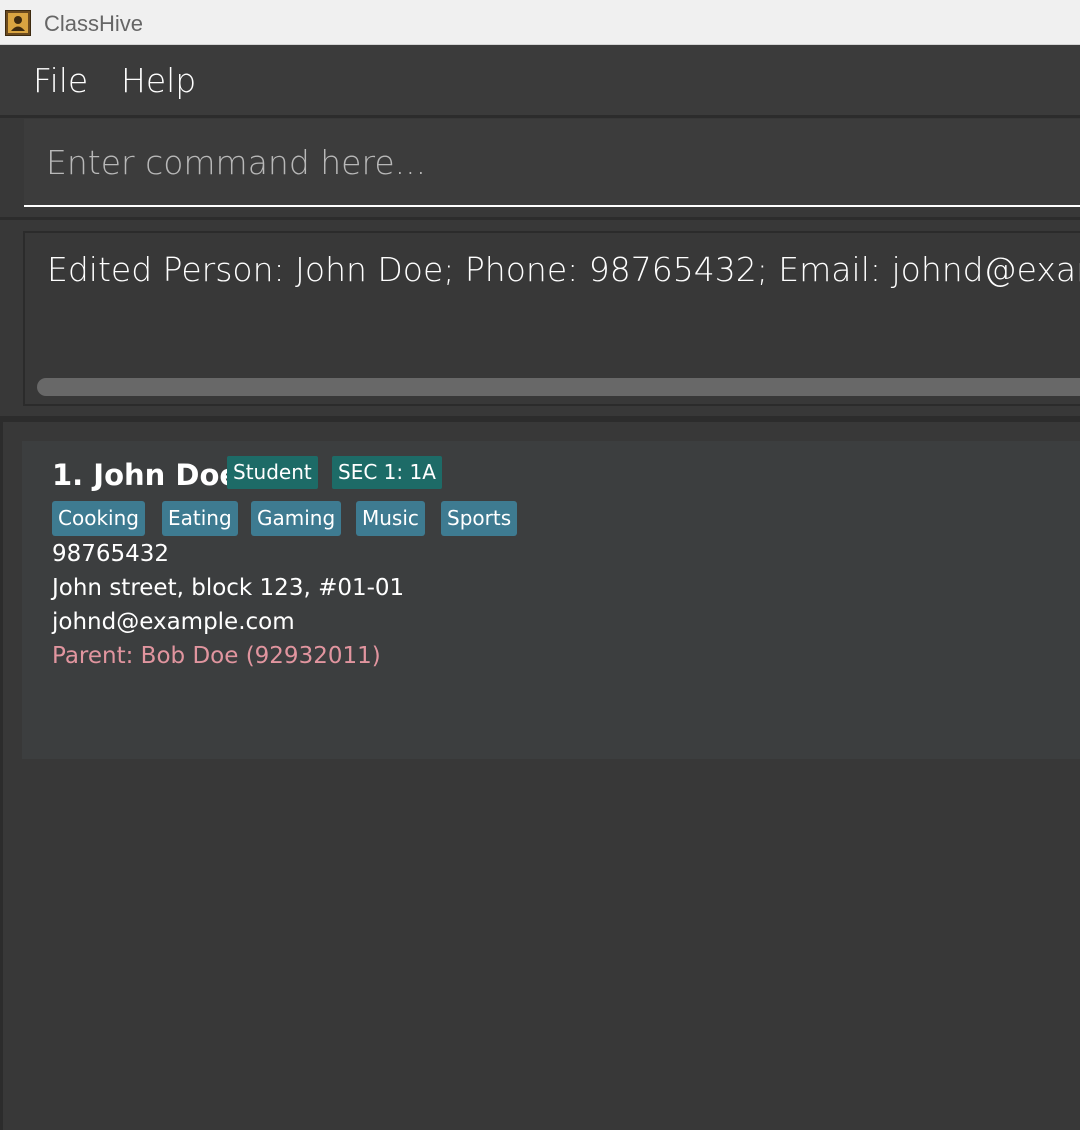 This screenshot has height=1130, width=1080. Describe the element at coordinates (216, 656) in the screenshot. I see `person-parent: Parent: Bob Doe (92932011)` at that location.